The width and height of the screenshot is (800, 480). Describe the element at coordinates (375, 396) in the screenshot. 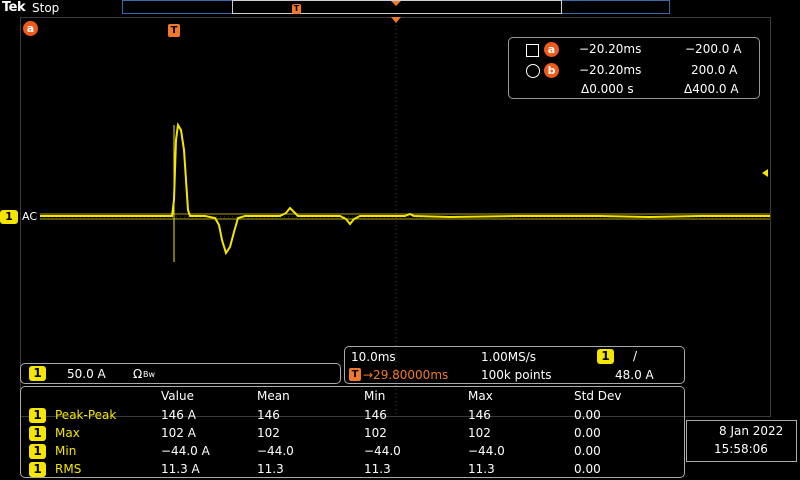

I see `col-min-header: Min` at that location.